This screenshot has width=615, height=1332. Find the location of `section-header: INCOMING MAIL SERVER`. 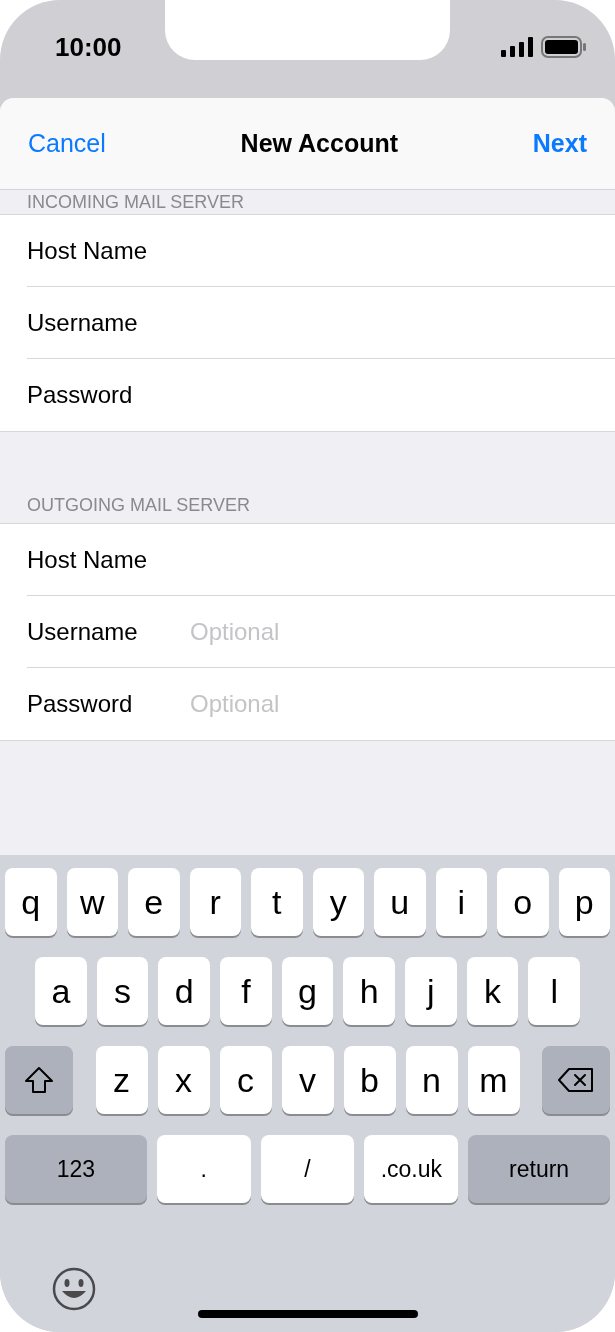

section-header: INCOMING MAIL SERVER is located at coordinates (136, 202).